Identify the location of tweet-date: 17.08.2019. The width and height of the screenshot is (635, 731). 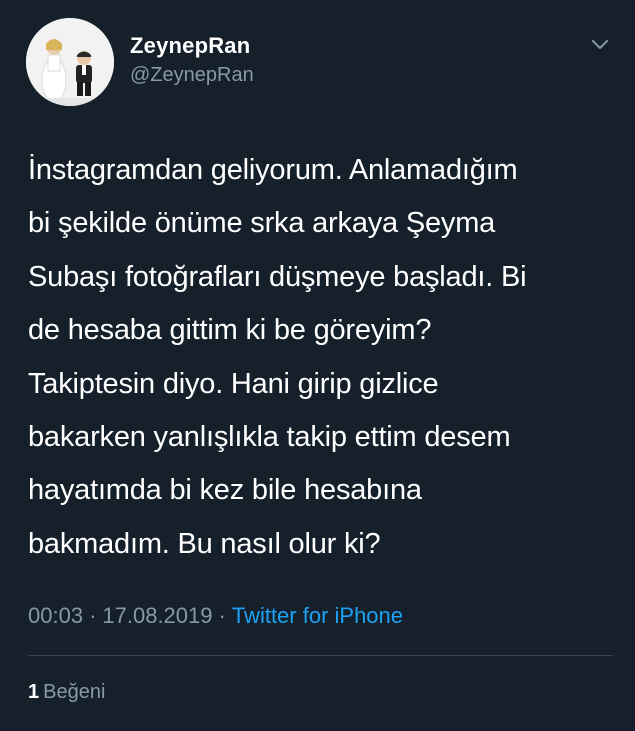
(157, 615).